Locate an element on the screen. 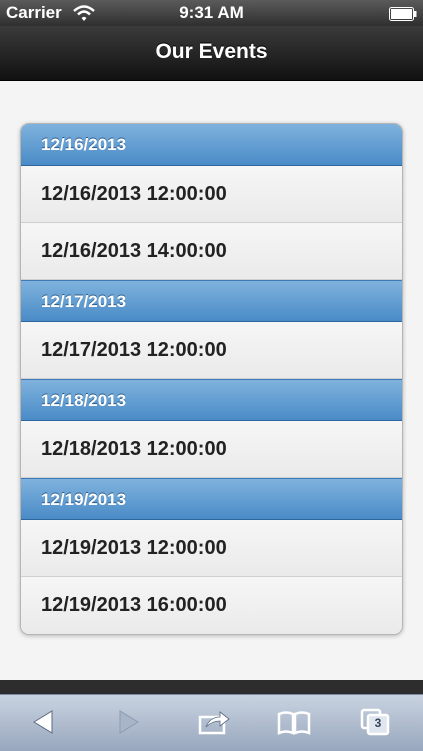  share-icon is located at coordinates (214, 722).